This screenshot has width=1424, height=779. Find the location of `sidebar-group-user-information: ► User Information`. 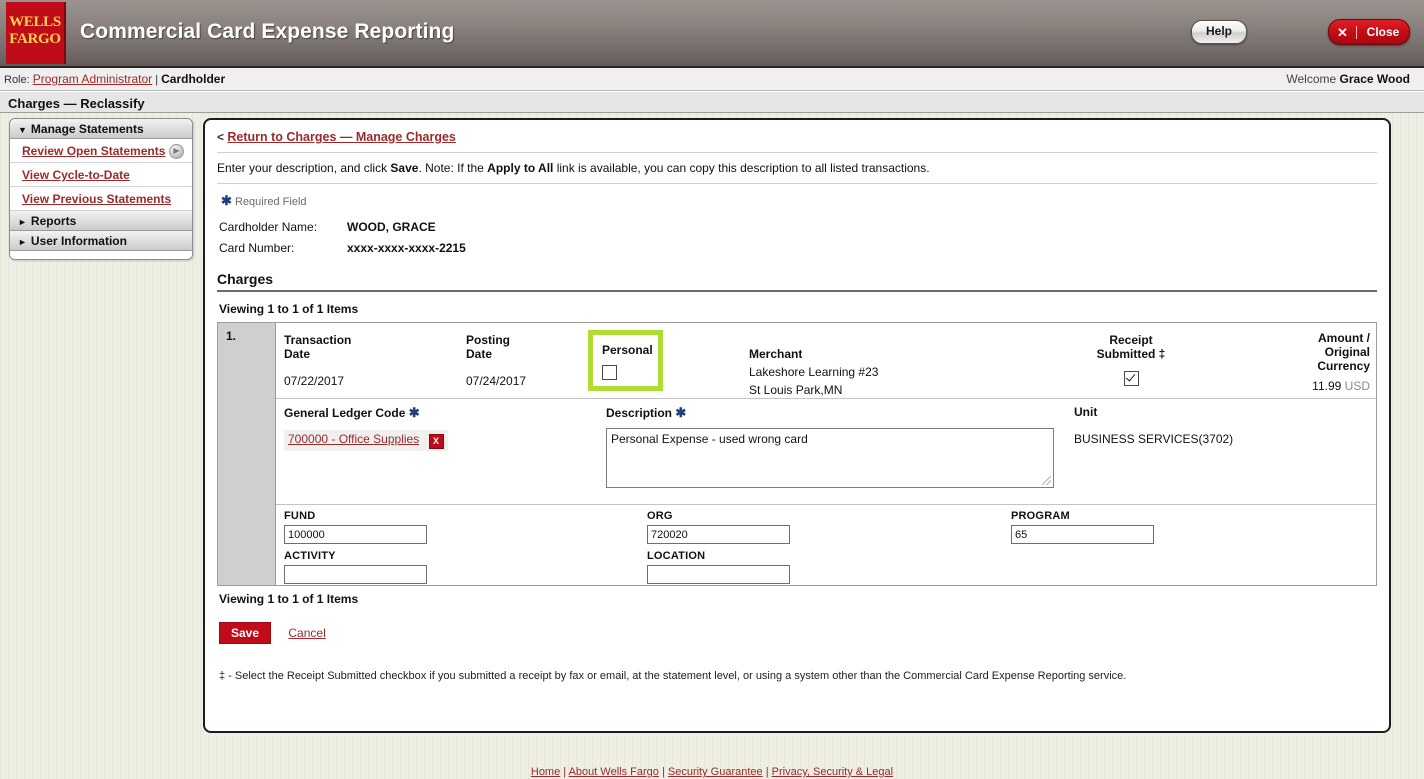

sidebar-group-user-information: ► User Information is located at coordinates (101, 241).